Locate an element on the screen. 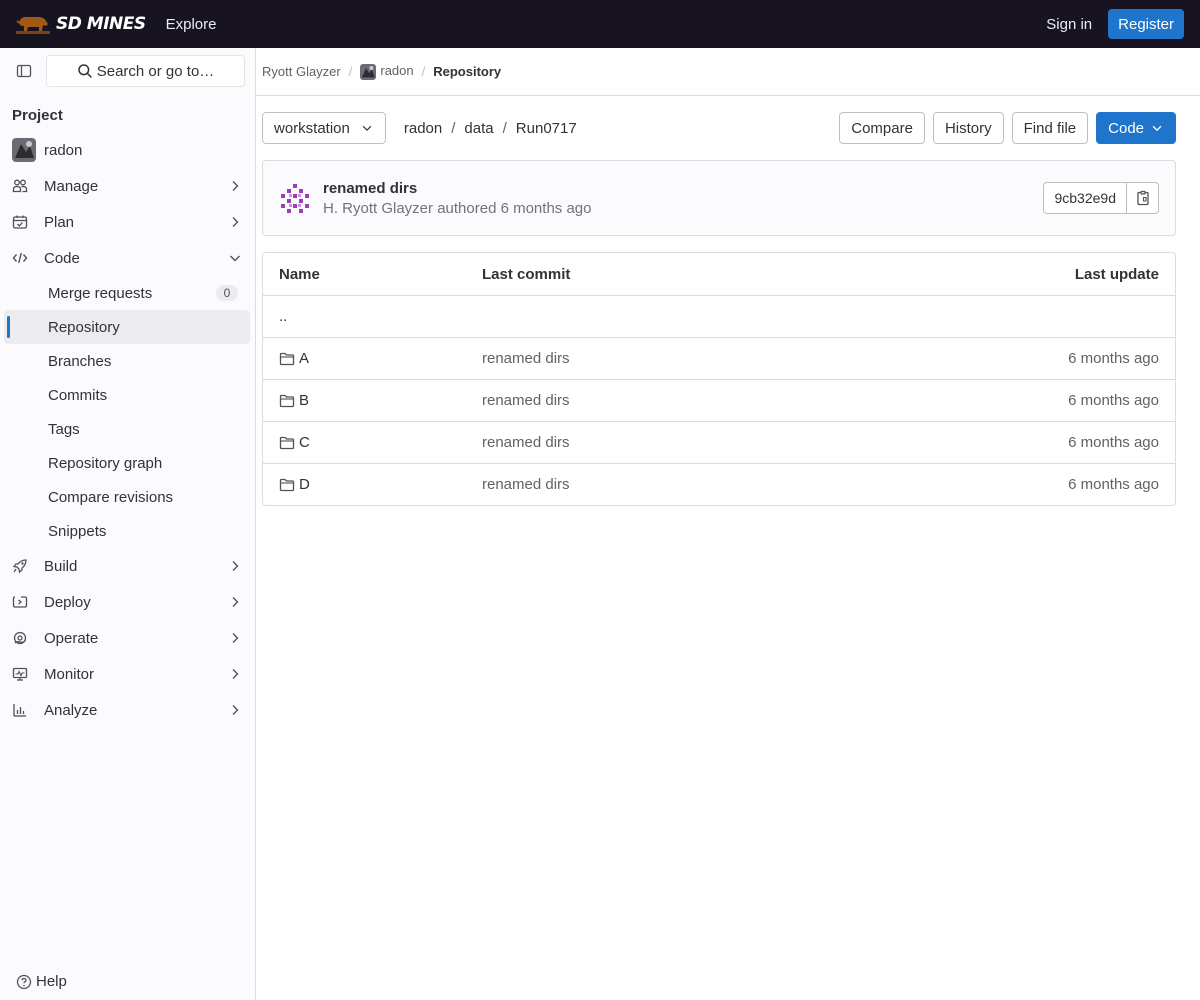  table-row-parent-dir: .. is located at coordinates (719, 316).